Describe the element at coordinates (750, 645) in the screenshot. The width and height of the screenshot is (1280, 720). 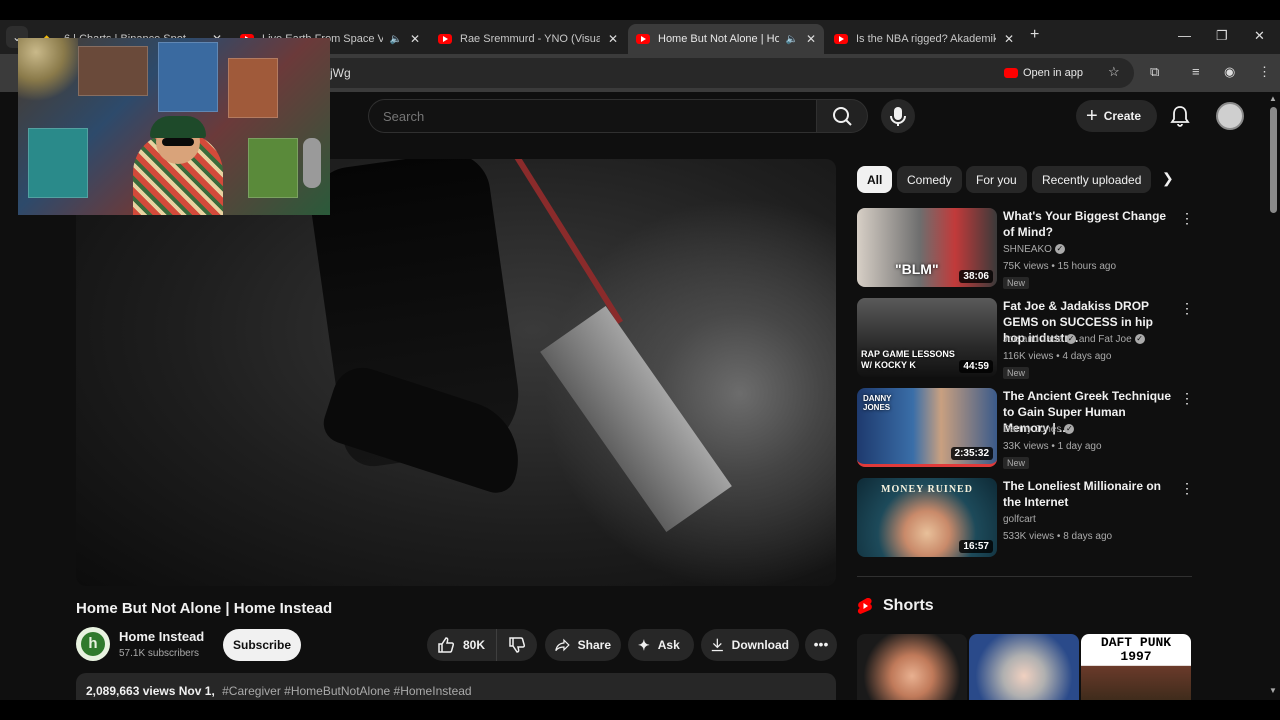
I see `download-button: Download` at that location.